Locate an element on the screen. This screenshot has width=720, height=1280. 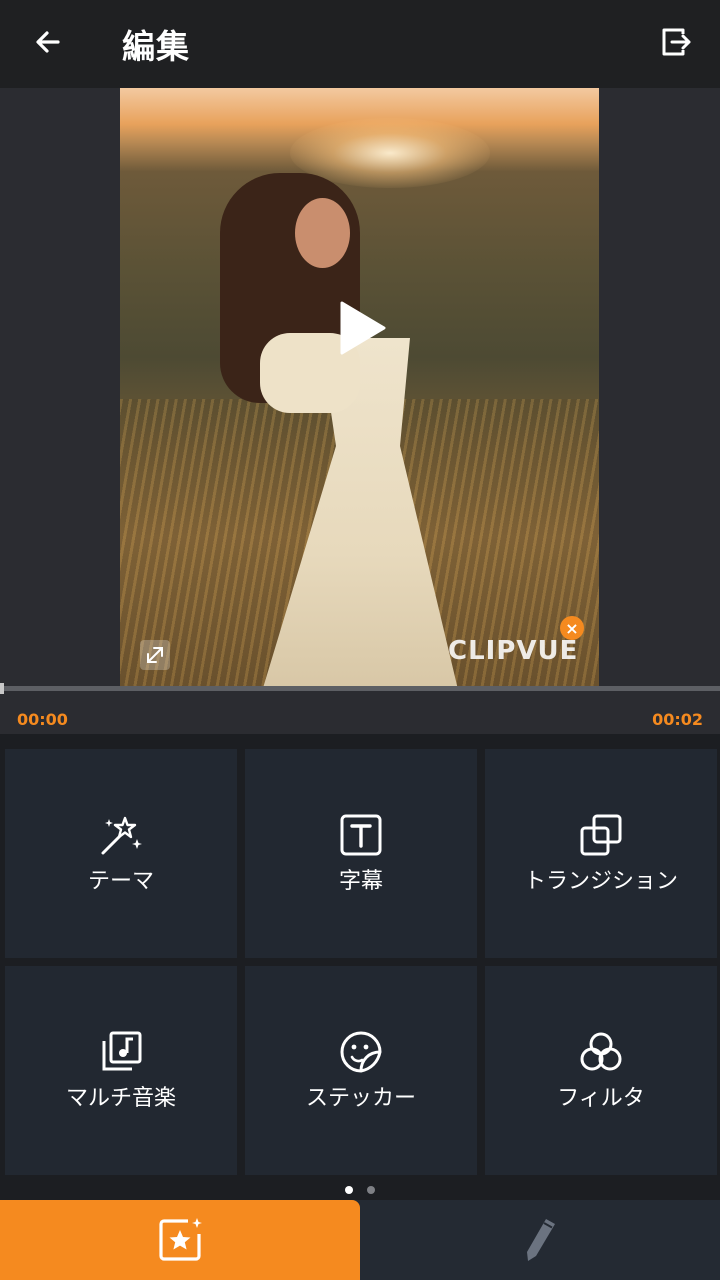
pencil-icon is located at coordinates (541, 1240).